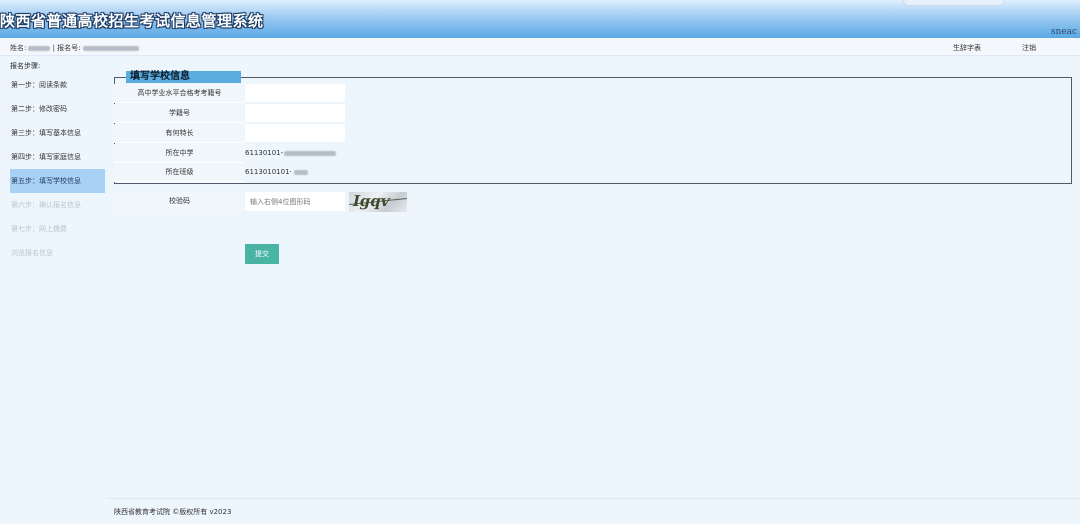  Describe the element at coordinates (179, 113) in the screenshot. I see `field-label: 学籍号` at that location.